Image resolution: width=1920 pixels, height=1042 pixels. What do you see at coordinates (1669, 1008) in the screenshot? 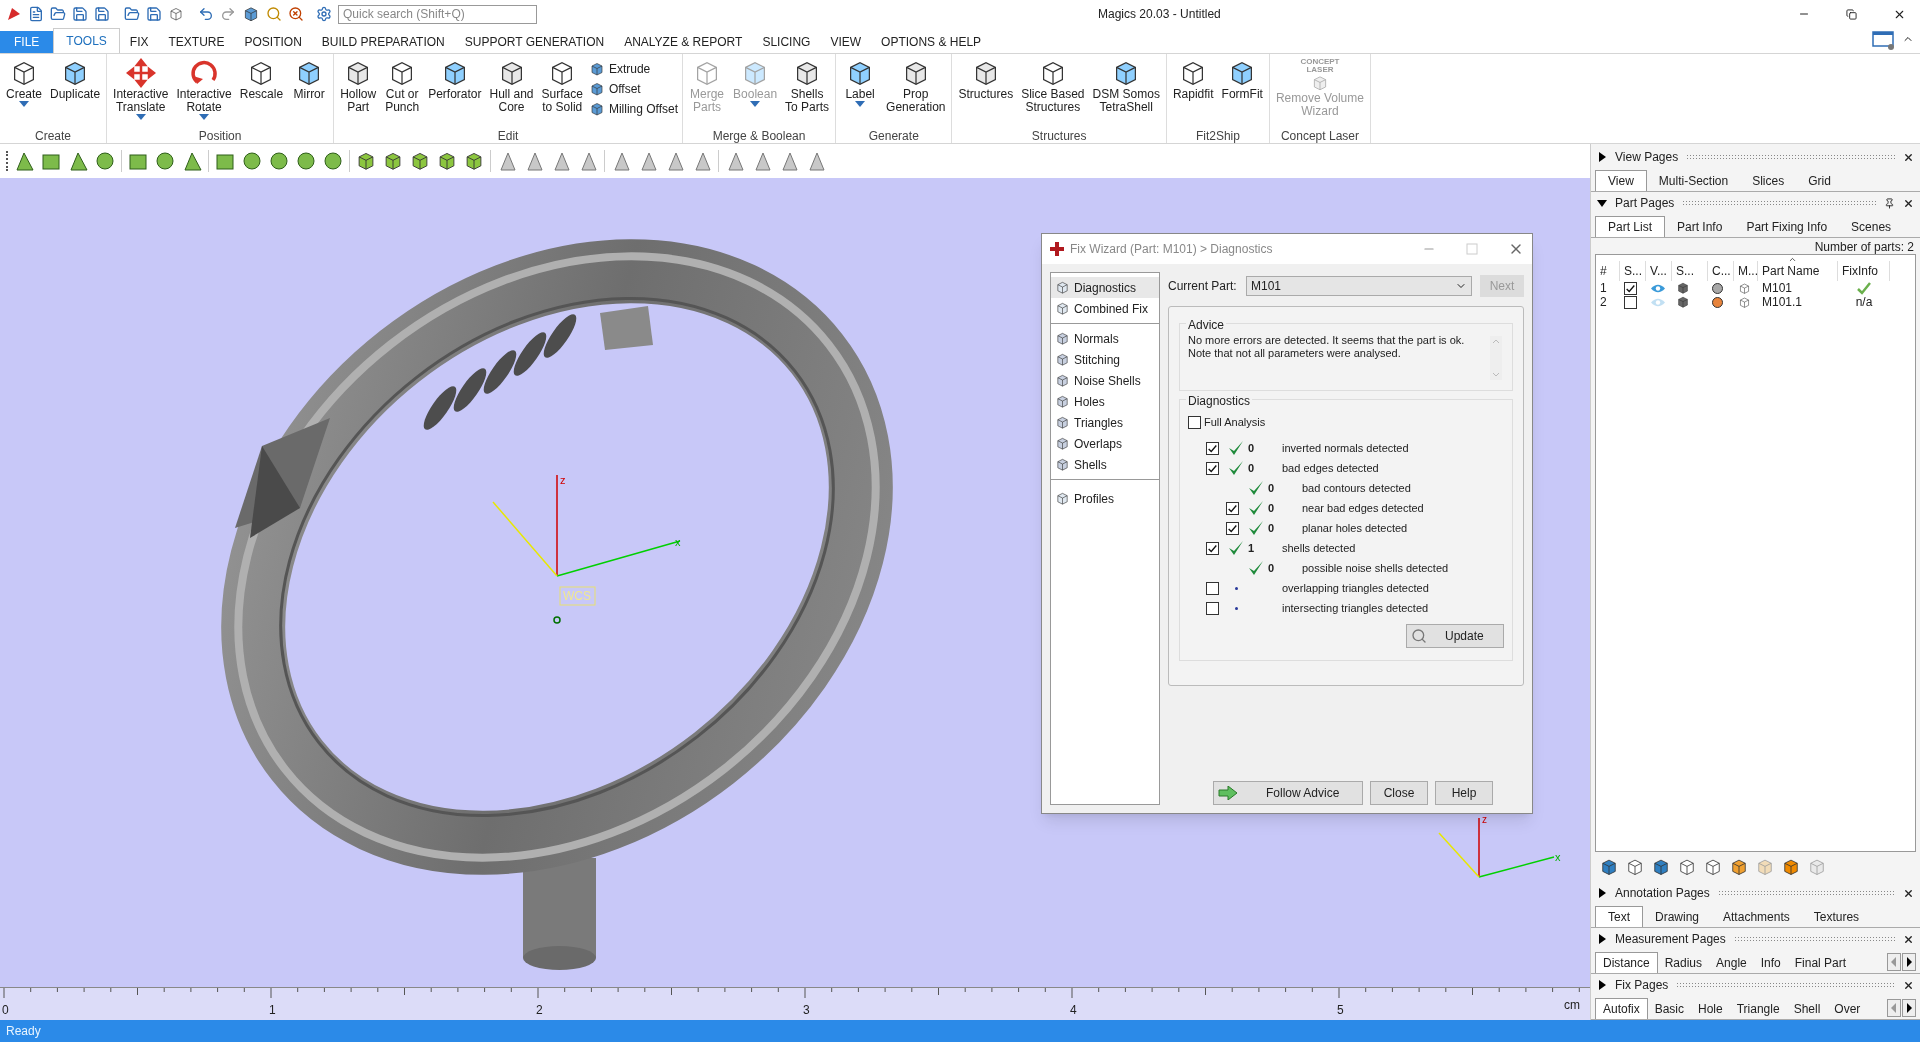
I see `panel-tab: Basic` at bounding box center [1669, 1008].